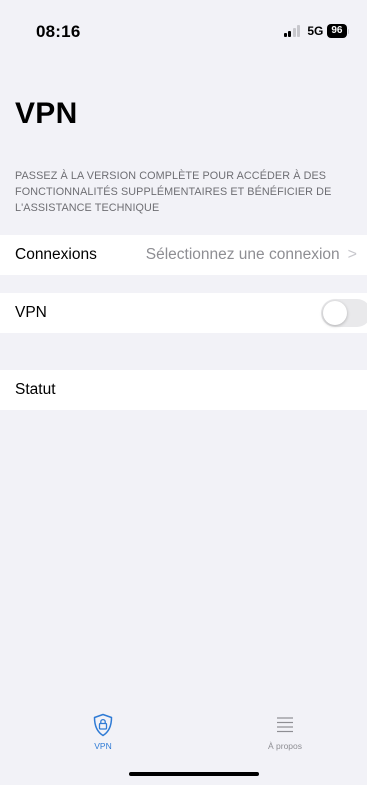  I want to click on lock-shield-icon, so click(103, 725).